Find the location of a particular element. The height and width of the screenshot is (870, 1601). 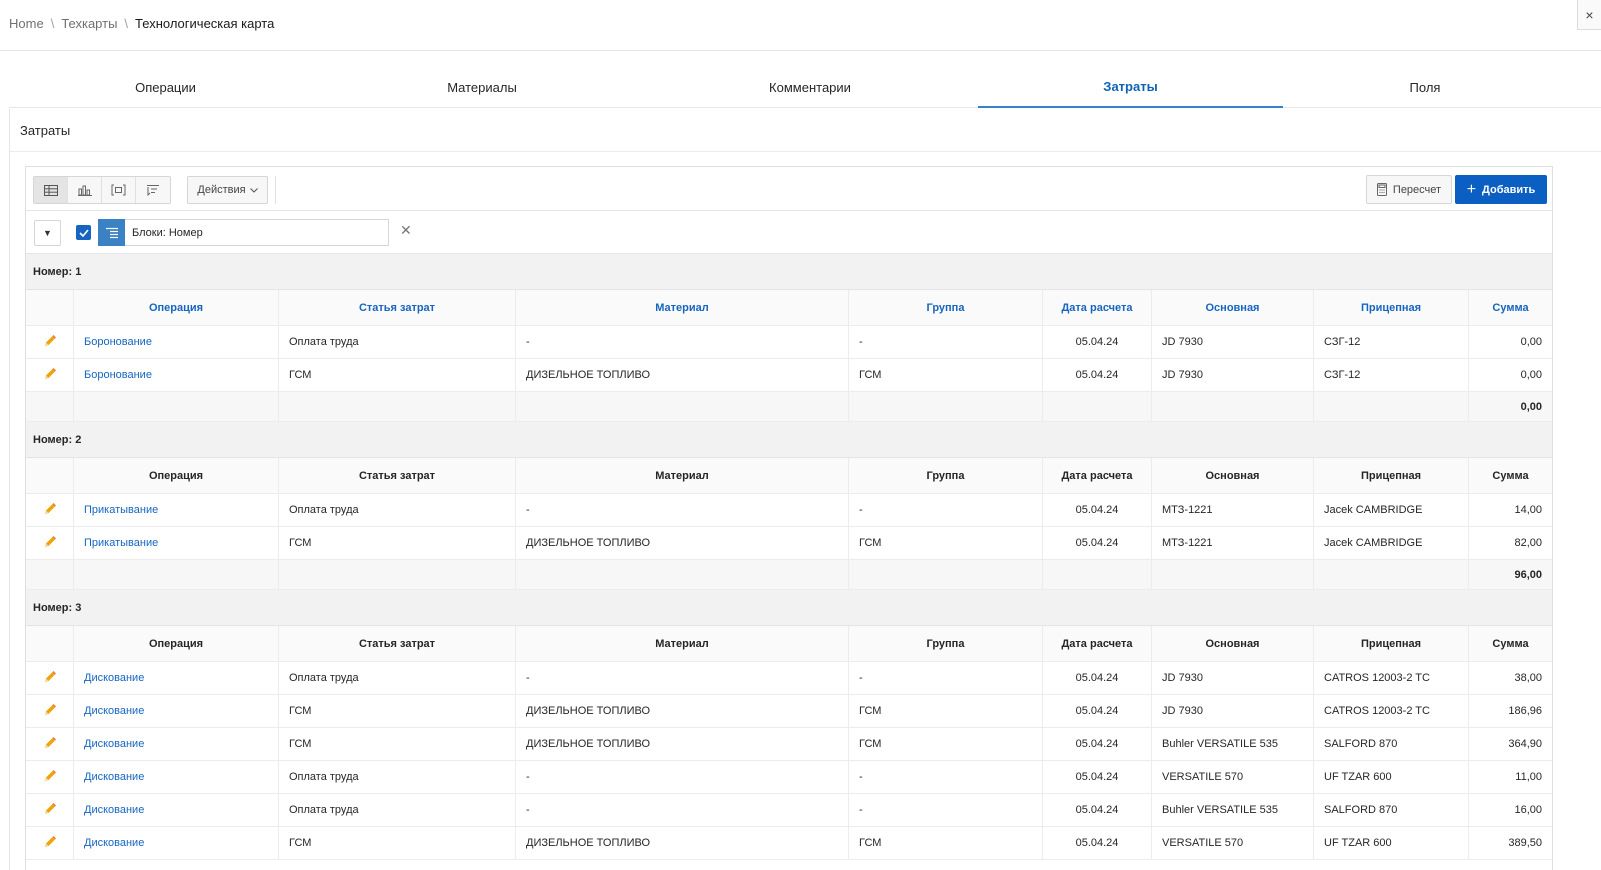

control-break-icon-box is located at coordinates (111, 232).